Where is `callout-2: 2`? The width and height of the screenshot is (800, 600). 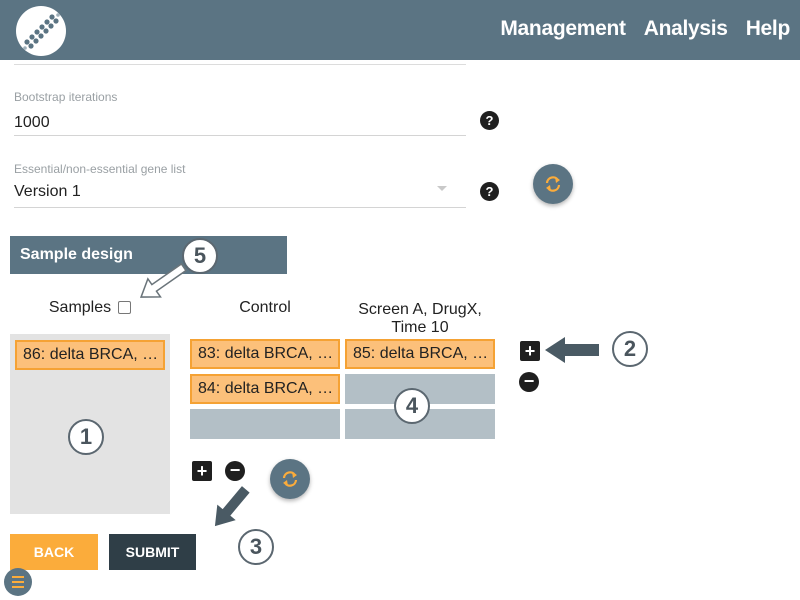
callout-2: 2 is located at coordinates (630, 349).